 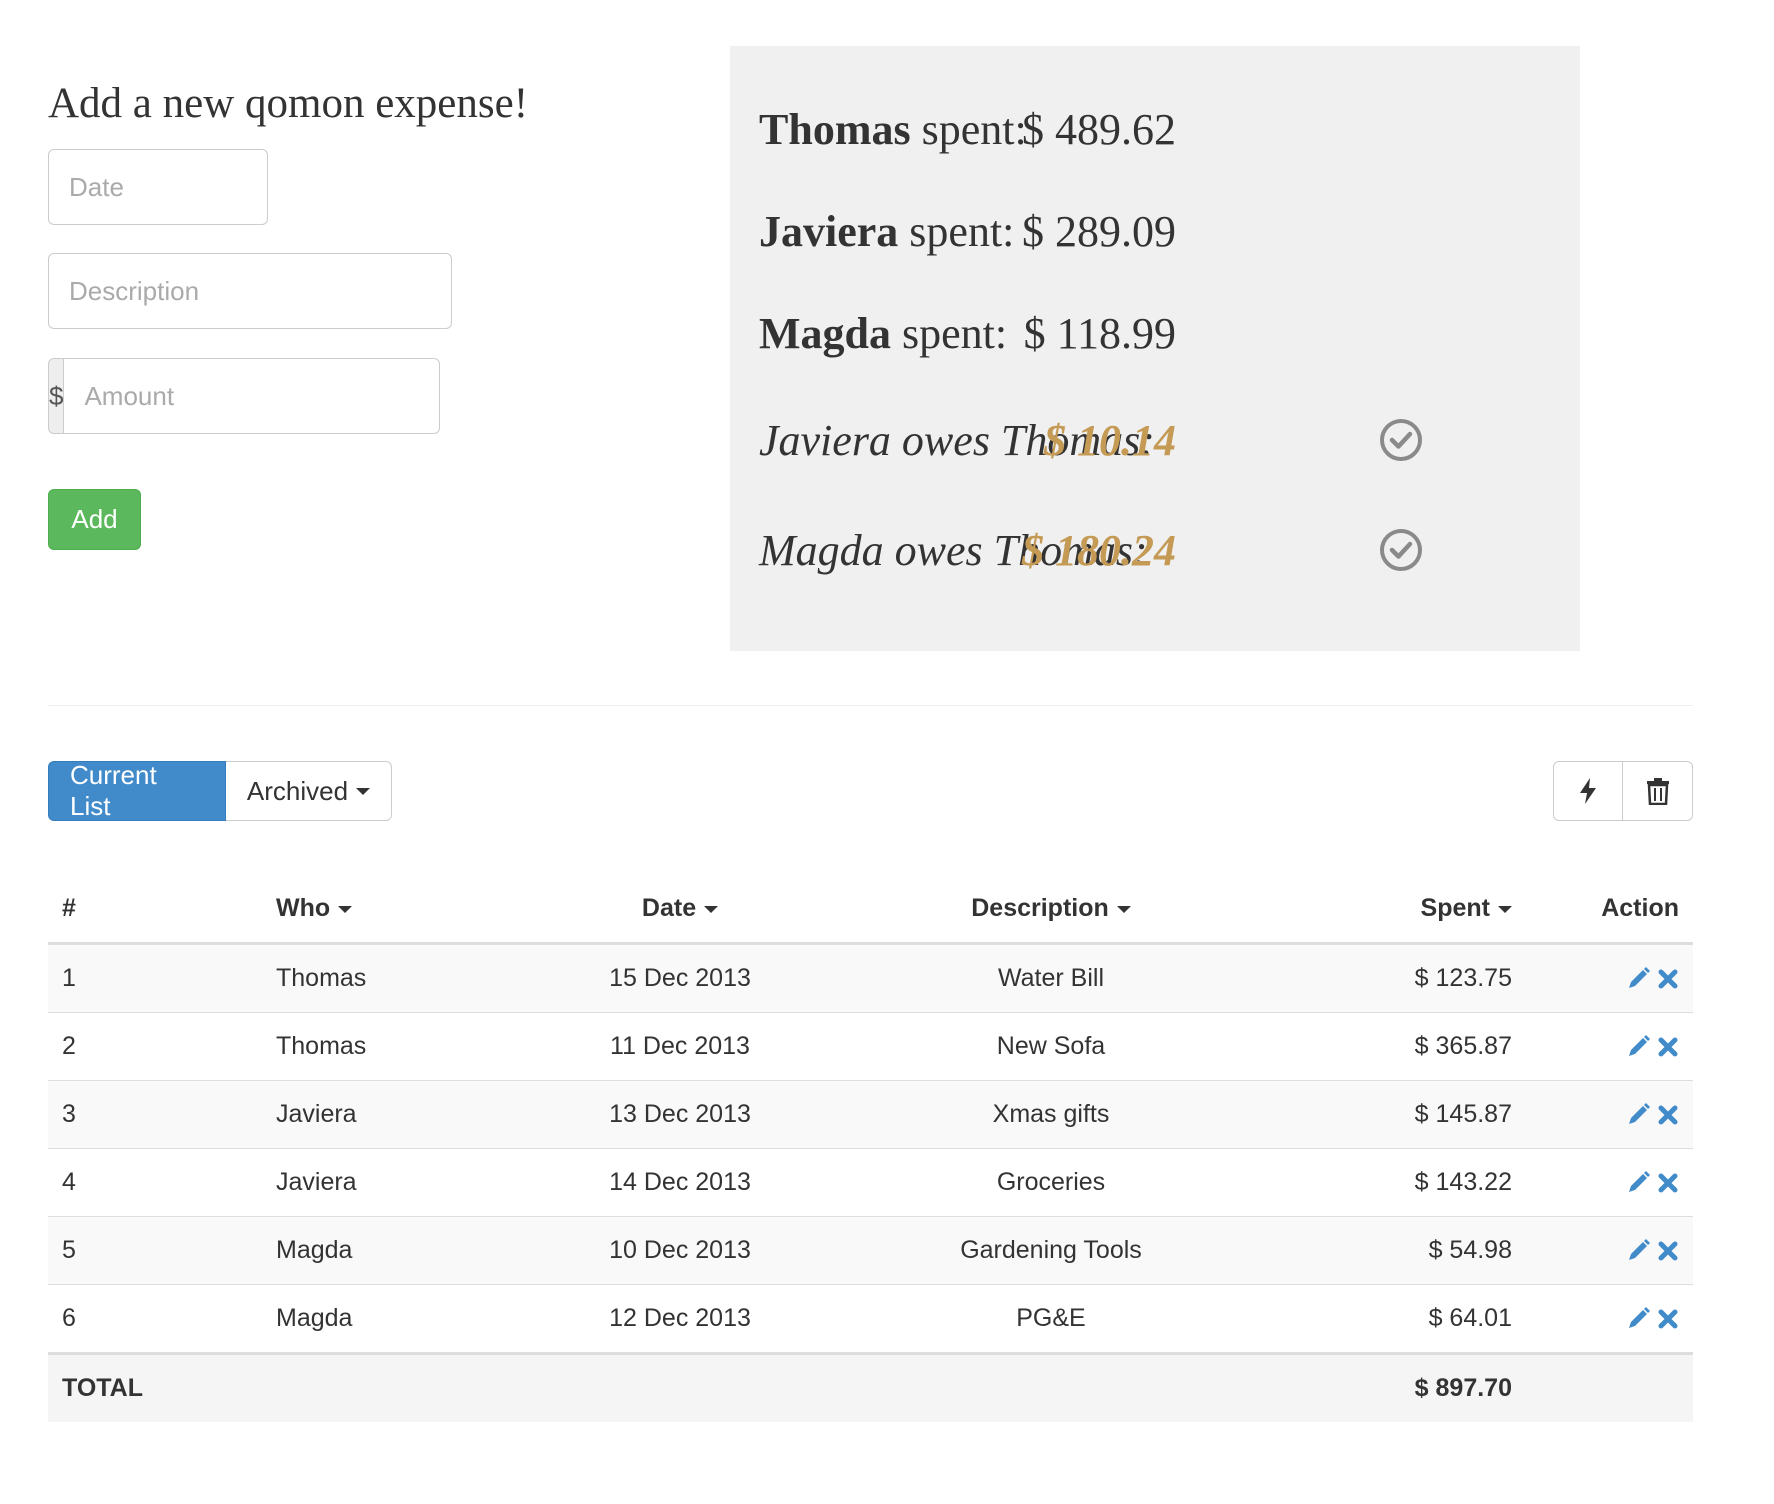 I want to click on cell-num: 1, so click(x=155, y=978).